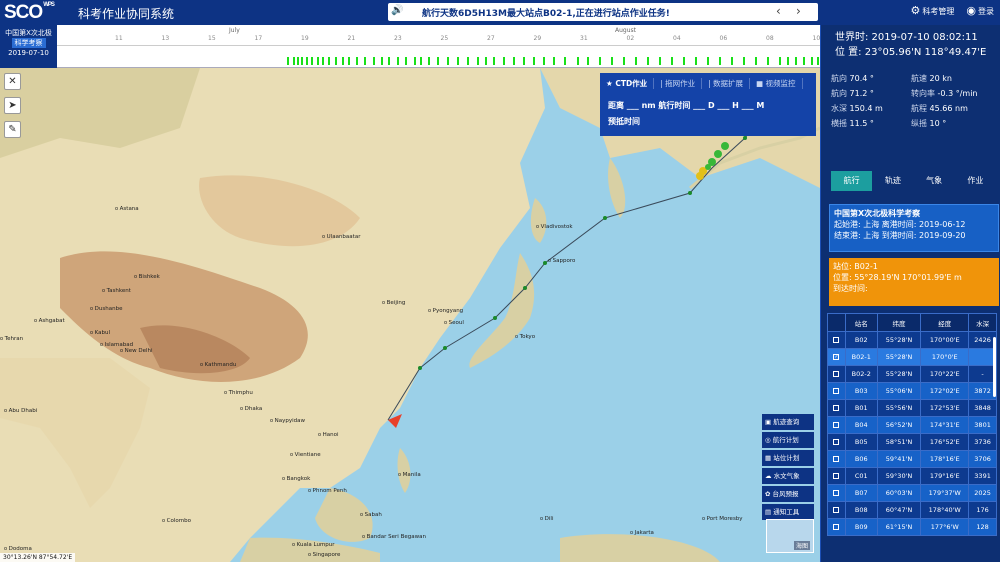 Image resolution: width=1000 pixels, height=562 pixels. I want to click on tab-ctd: ★ CTD作业, so click(627, 83).